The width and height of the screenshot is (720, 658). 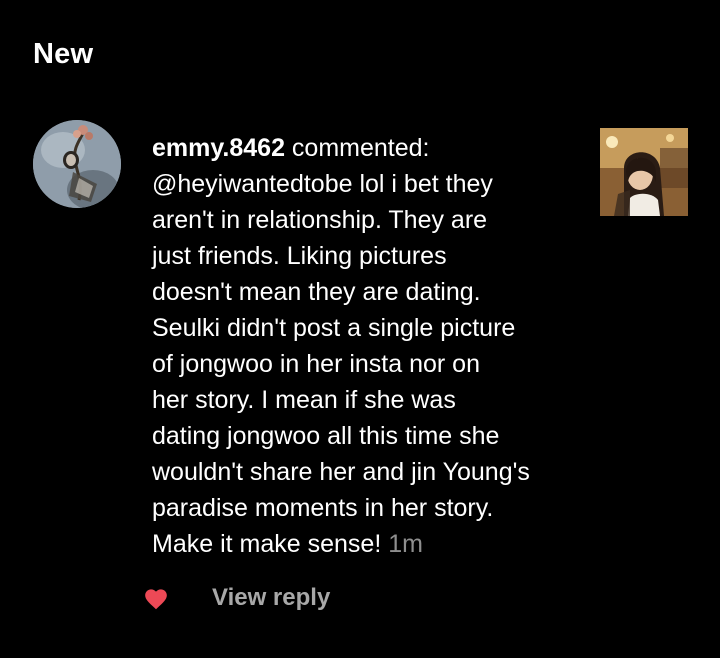 I want to click on commenter-avatar, so click(x=77, y=164).